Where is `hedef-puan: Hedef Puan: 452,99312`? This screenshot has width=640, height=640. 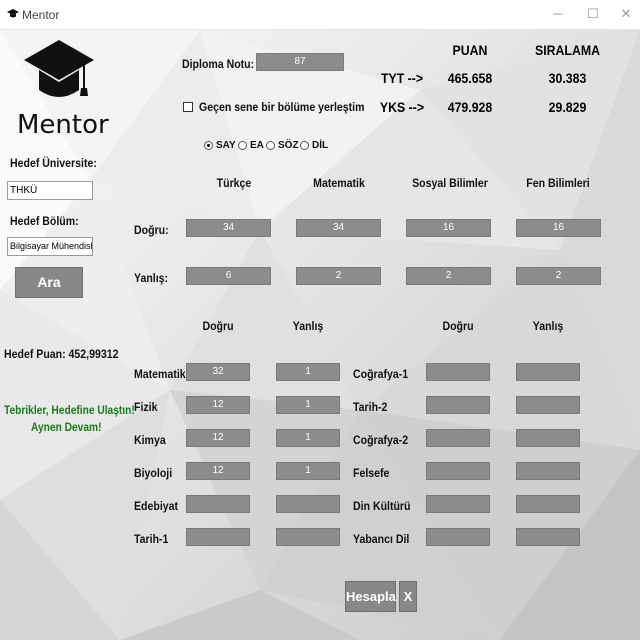
hedef-puan: Hedef Puan: 452,99312 is located at coordinates (61, 354).